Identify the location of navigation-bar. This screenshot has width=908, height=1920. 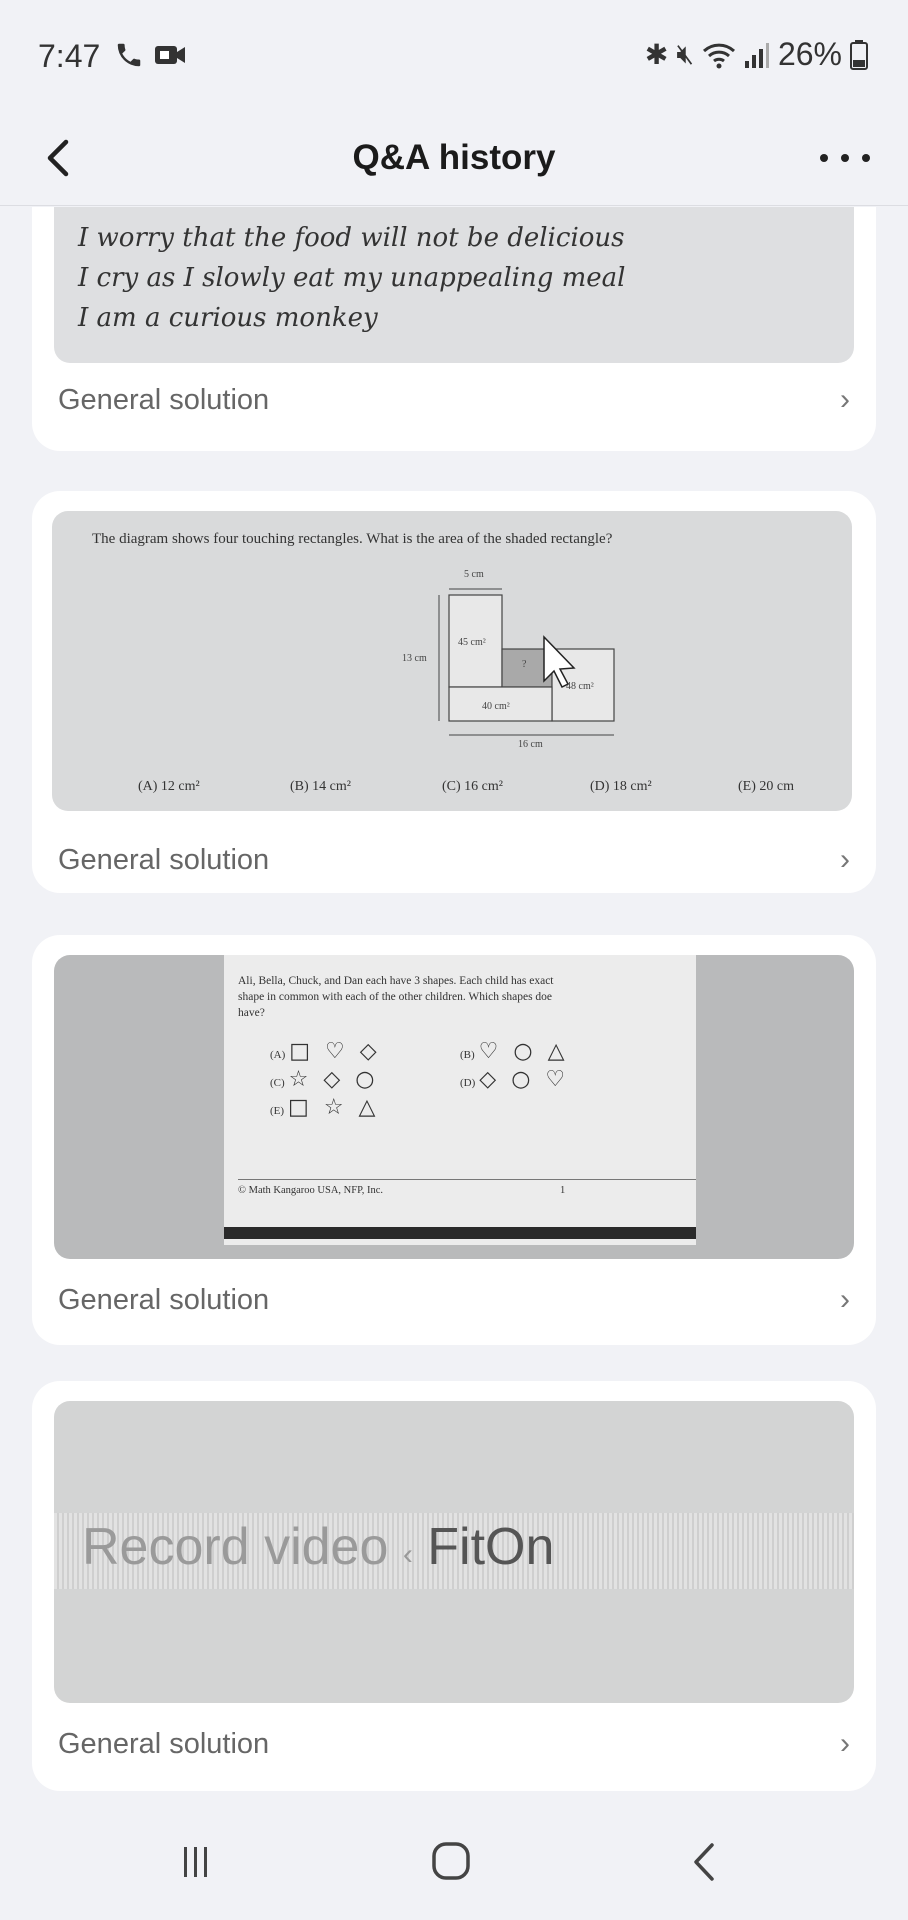
(454, 1858).